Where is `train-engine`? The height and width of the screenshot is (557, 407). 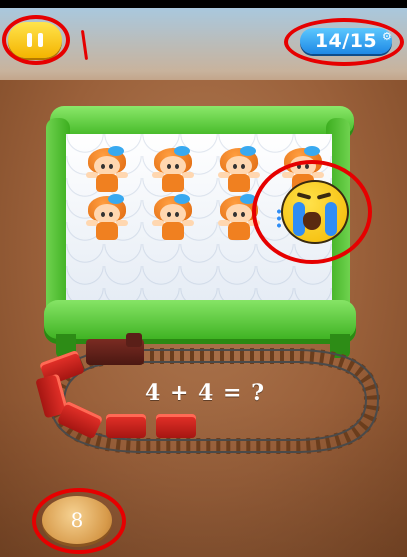
train-engine is located at coordinates (115, 349).